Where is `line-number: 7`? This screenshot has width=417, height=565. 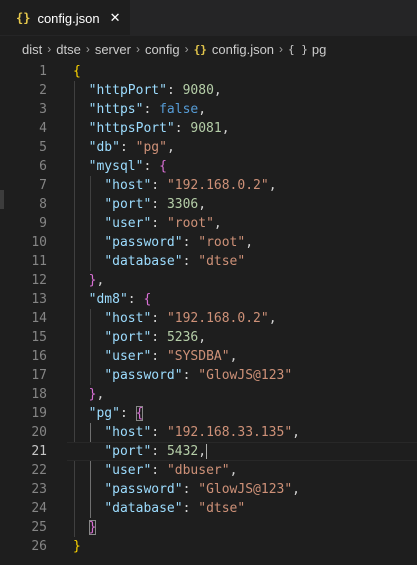 line-number: 7 is located at coordinates (43, 185).